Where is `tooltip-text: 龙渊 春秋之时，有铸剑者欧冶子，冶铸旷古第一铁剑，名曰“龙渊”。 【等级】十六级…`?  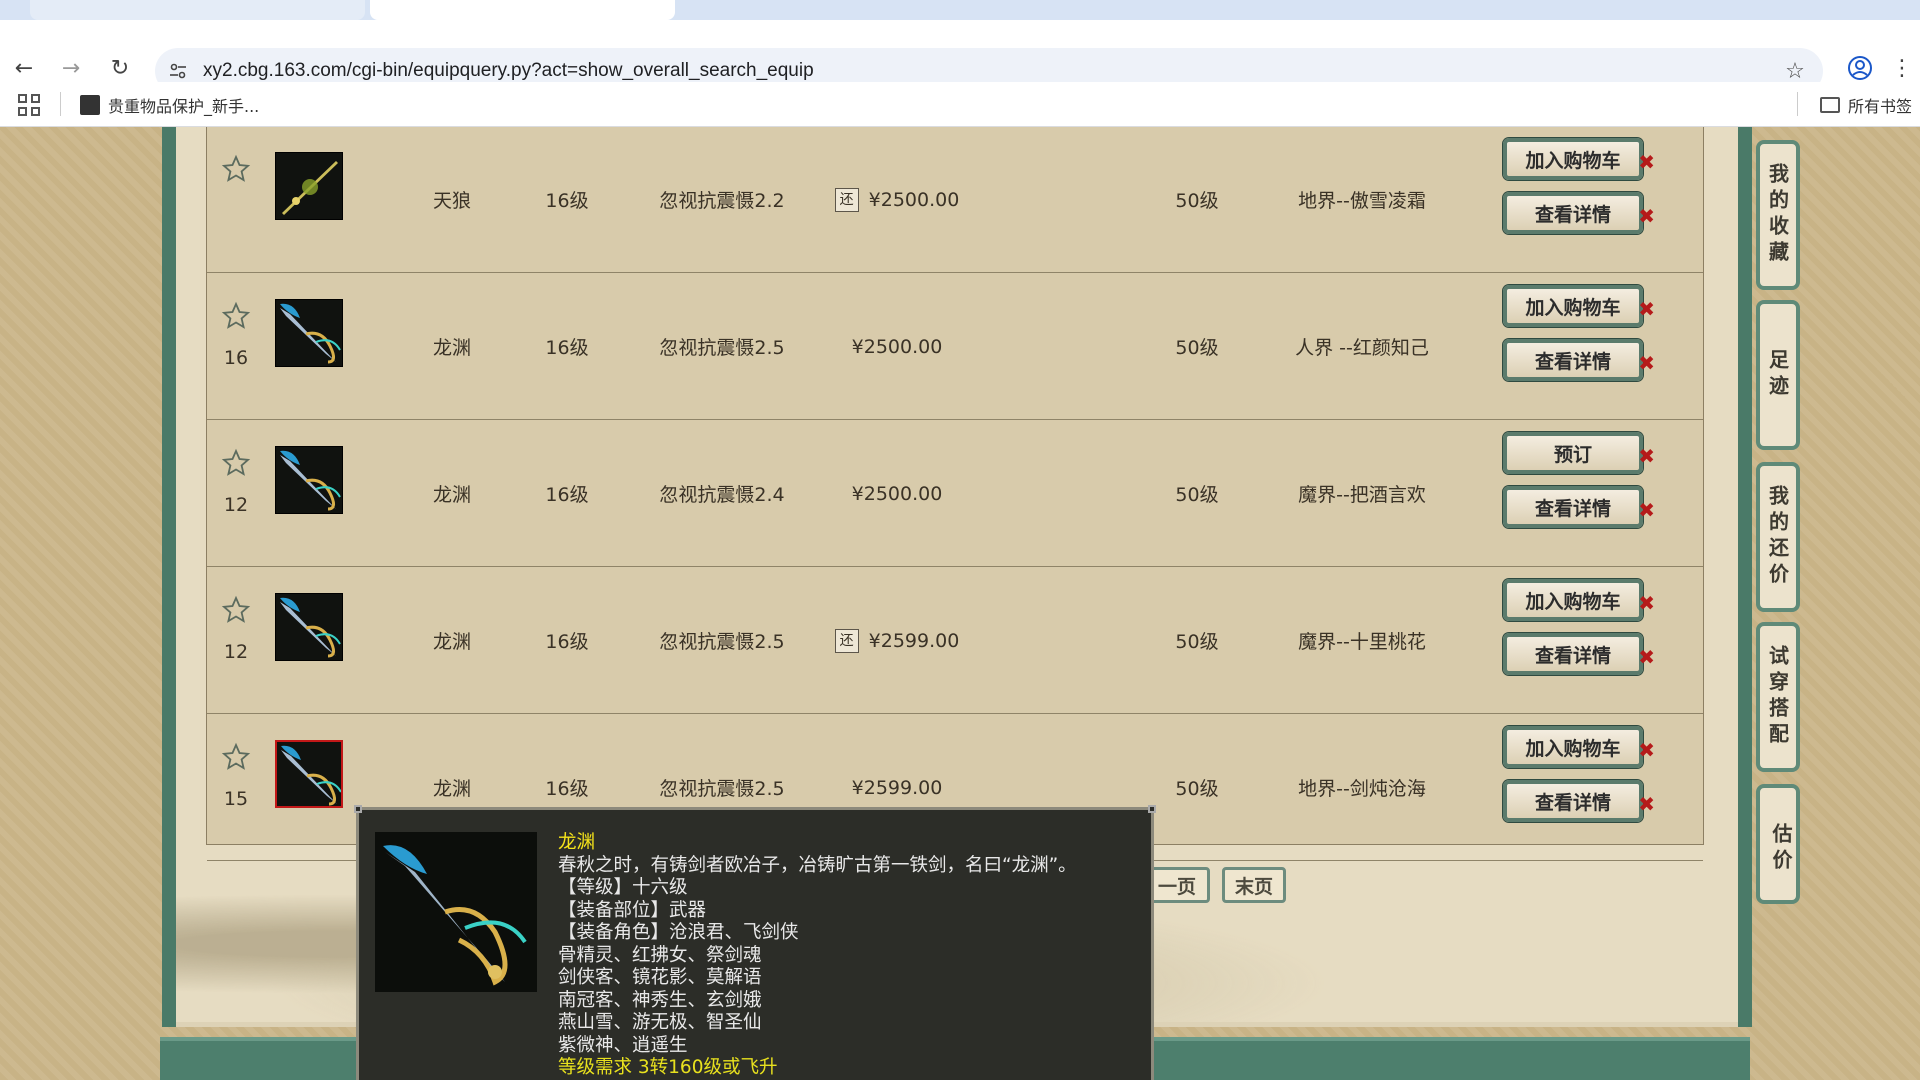 tooltip-text: 龙渊 春秋之时，有铸剑者欧冶子，冶铸旷古第一铁剑，名曰“龙渊”。 【等级】十六级… is located at coordinates (853, 956).